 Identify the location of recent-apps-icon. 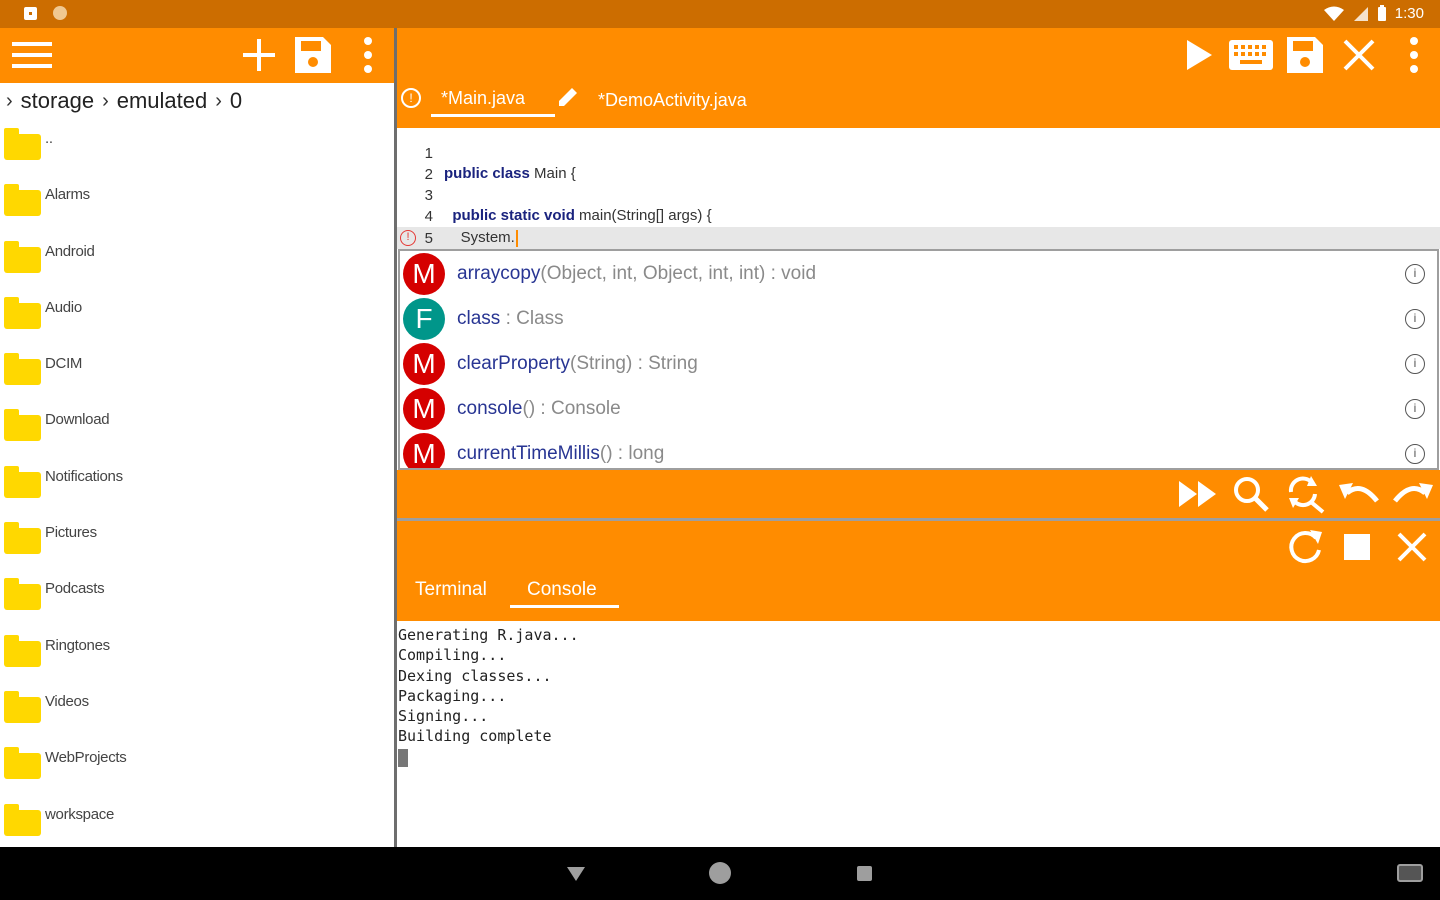
(864, 873).